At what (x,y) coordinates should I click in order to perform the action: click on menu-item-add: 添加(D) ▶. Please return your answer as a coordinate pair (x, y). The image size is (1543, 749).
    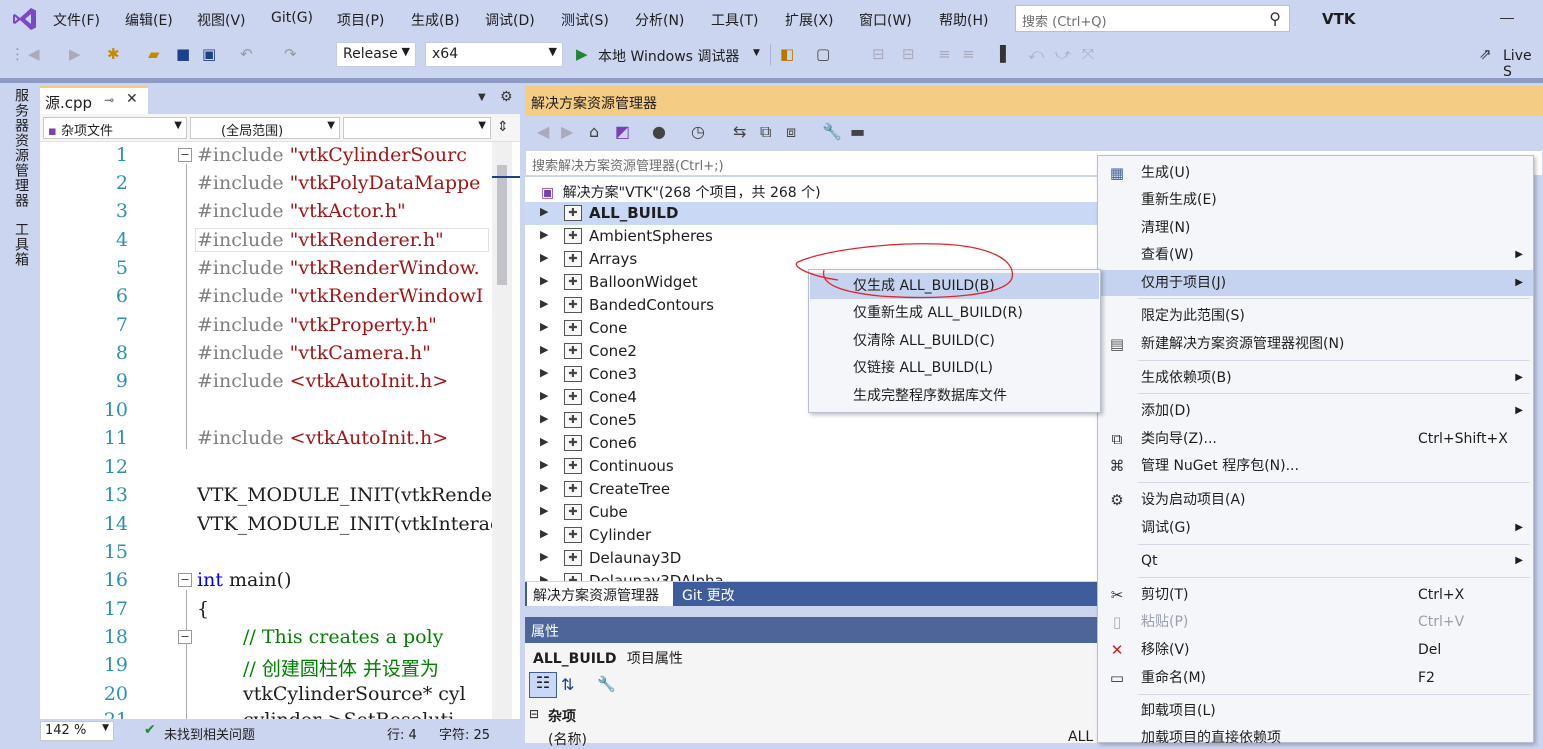
    Looking at the image, I should click on (1315, 411).